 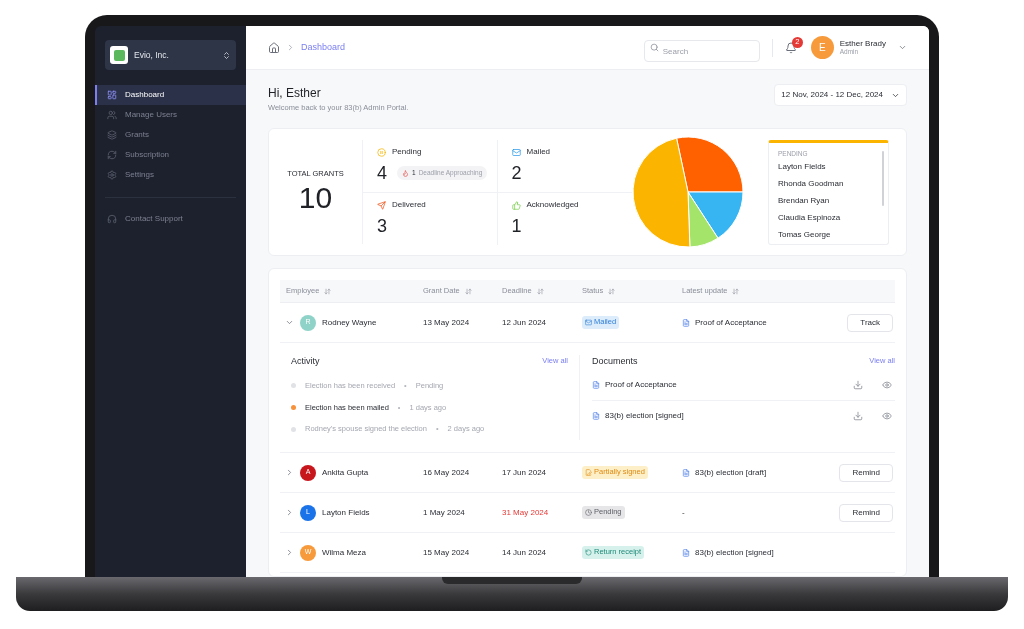 What do you see at coordinates (516, 152) in the screenshot?
I see `envelope-icon` at bounding box center [516, 152].